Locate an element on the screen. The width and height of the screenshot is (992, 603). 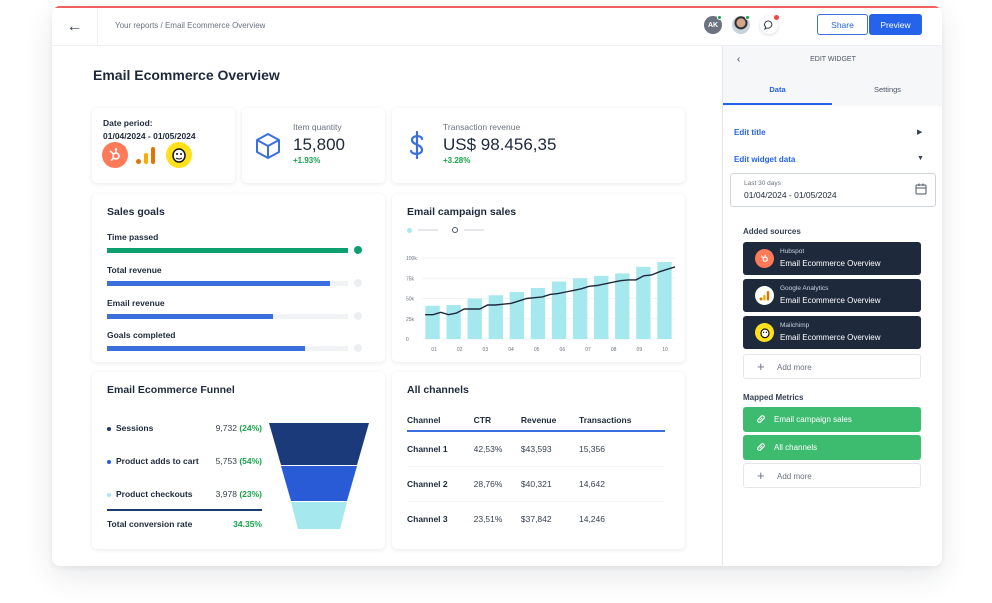
x-tick-label: 10 is located at coordinates (665, 350).